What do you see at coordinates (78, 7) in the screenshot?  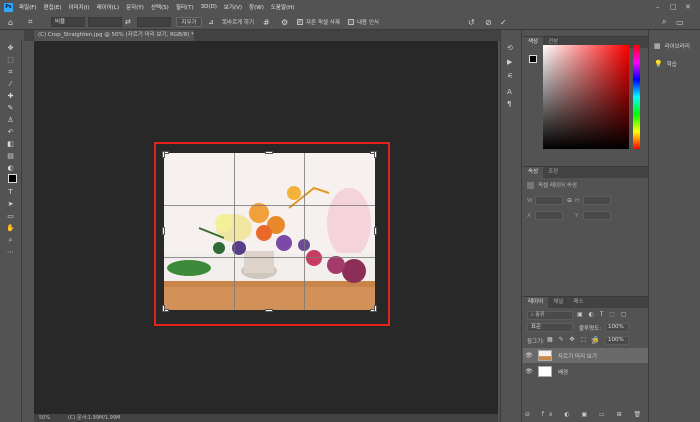 I see `menu-image: 이미지(I)` at bounding box center [78, 7].